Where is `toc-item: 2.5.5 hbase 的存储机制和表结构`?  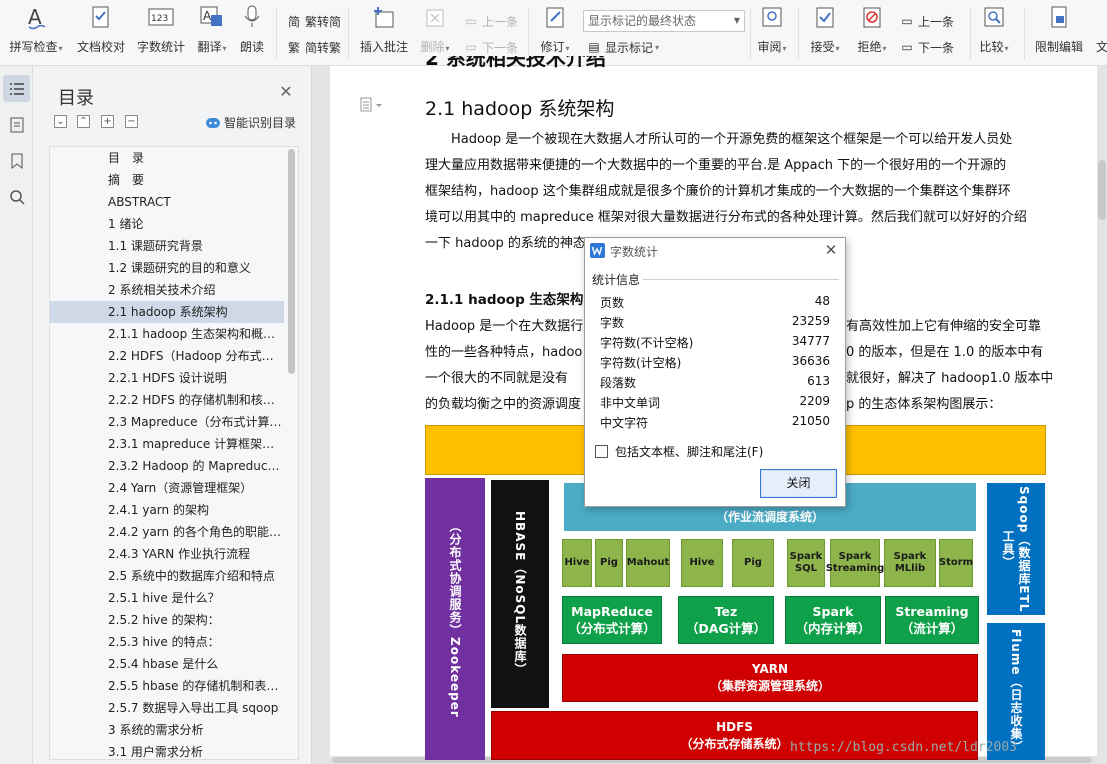
toc-item: 2.5.5 hbase 的存储机制和表结构 is located at coordinates (167, 686).